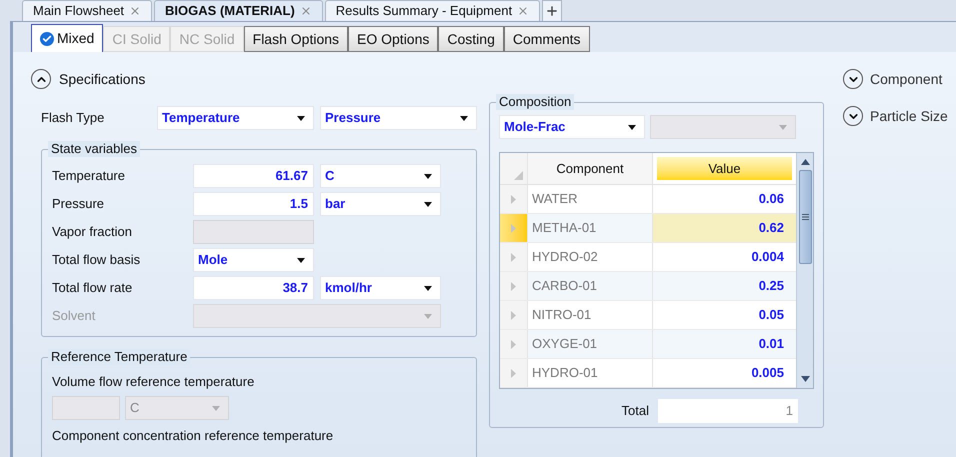 The width and height of the screenshot is (956, 457). I want to click on collapse-icon, so click(41, 79).